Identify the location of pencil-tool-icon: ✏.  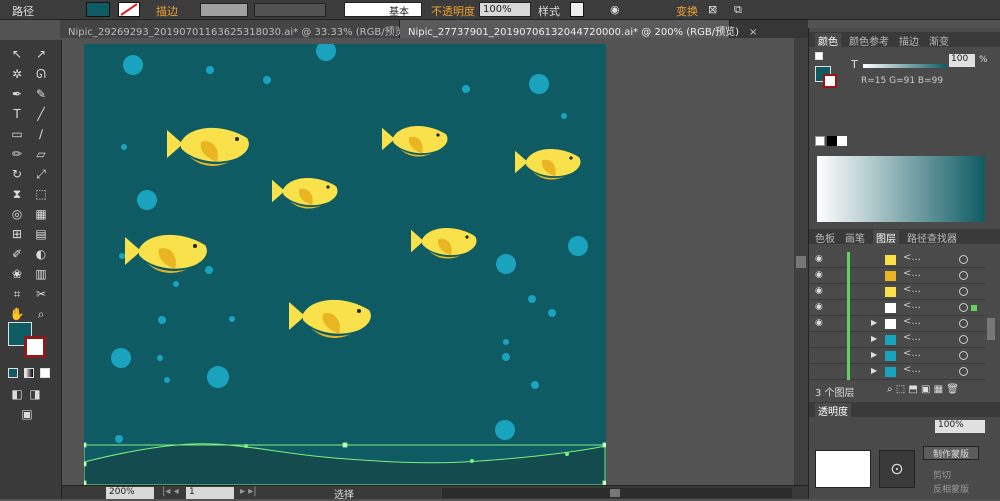
(17, 154).